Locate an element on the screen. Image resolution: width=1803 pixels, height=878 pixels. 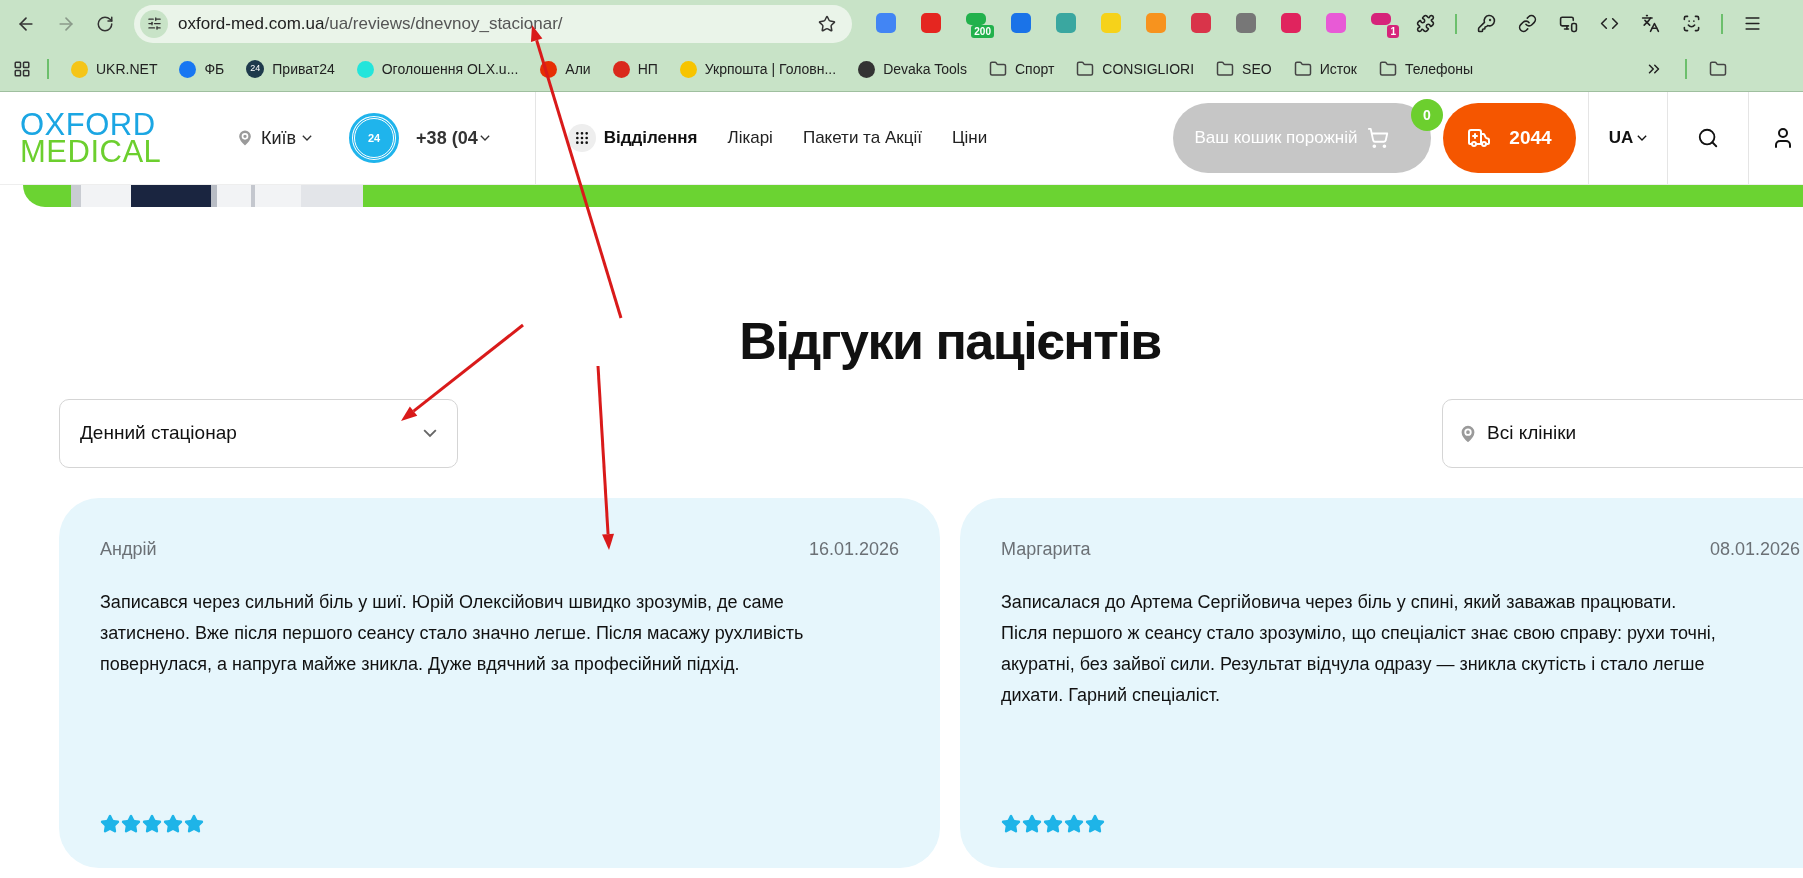
bookmark-link: ФБ is located at coordinates (214, 69).